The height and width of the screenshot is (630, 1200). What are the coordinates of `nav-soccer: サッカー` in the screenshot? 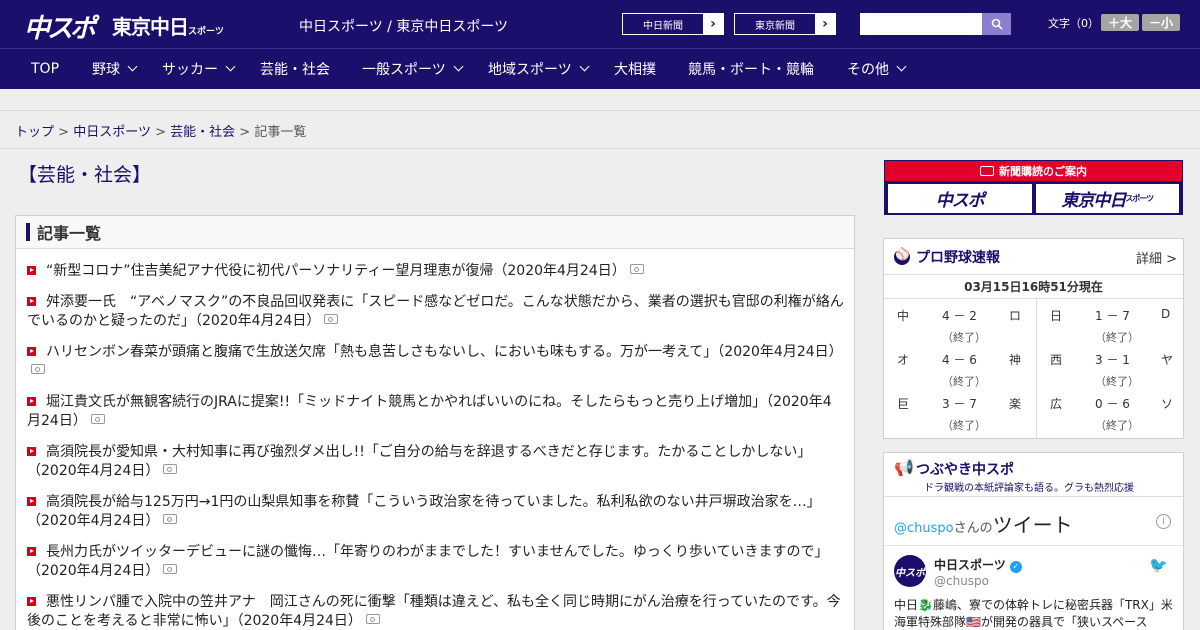 It's located at (199, 69).